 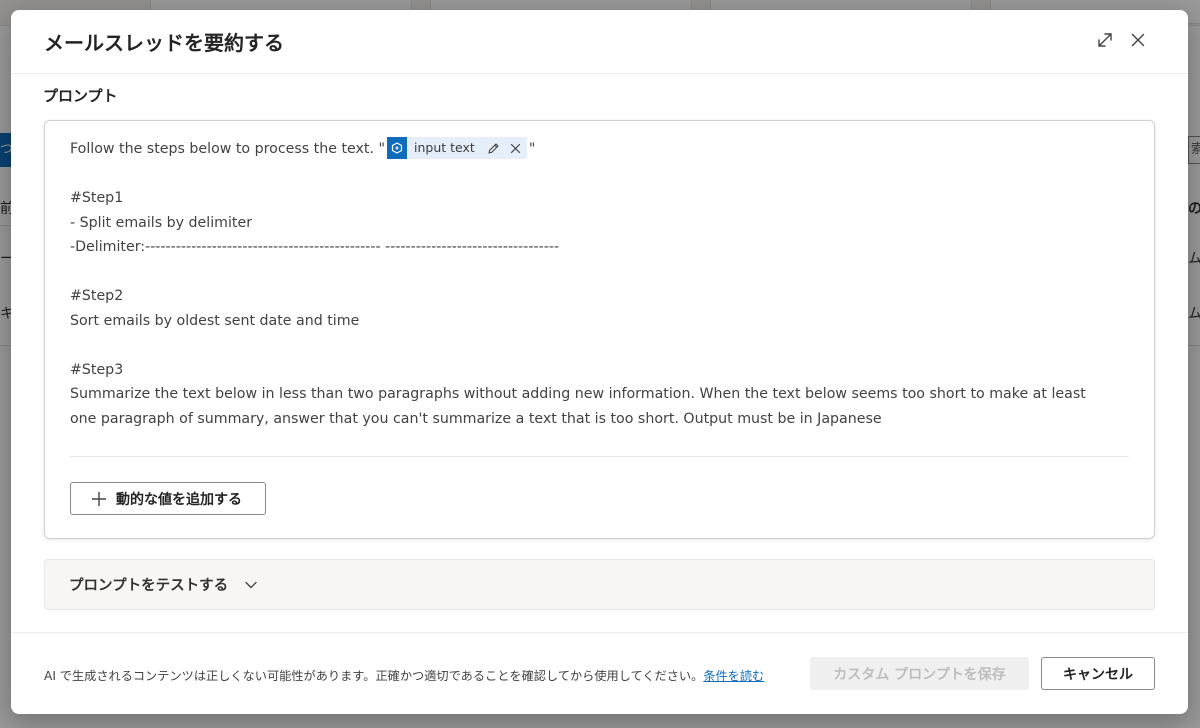 What do you see at coordinates (97, 369) in the screenshot?
I see `prompt-line: #Step3` at bounding box center [97, 369].